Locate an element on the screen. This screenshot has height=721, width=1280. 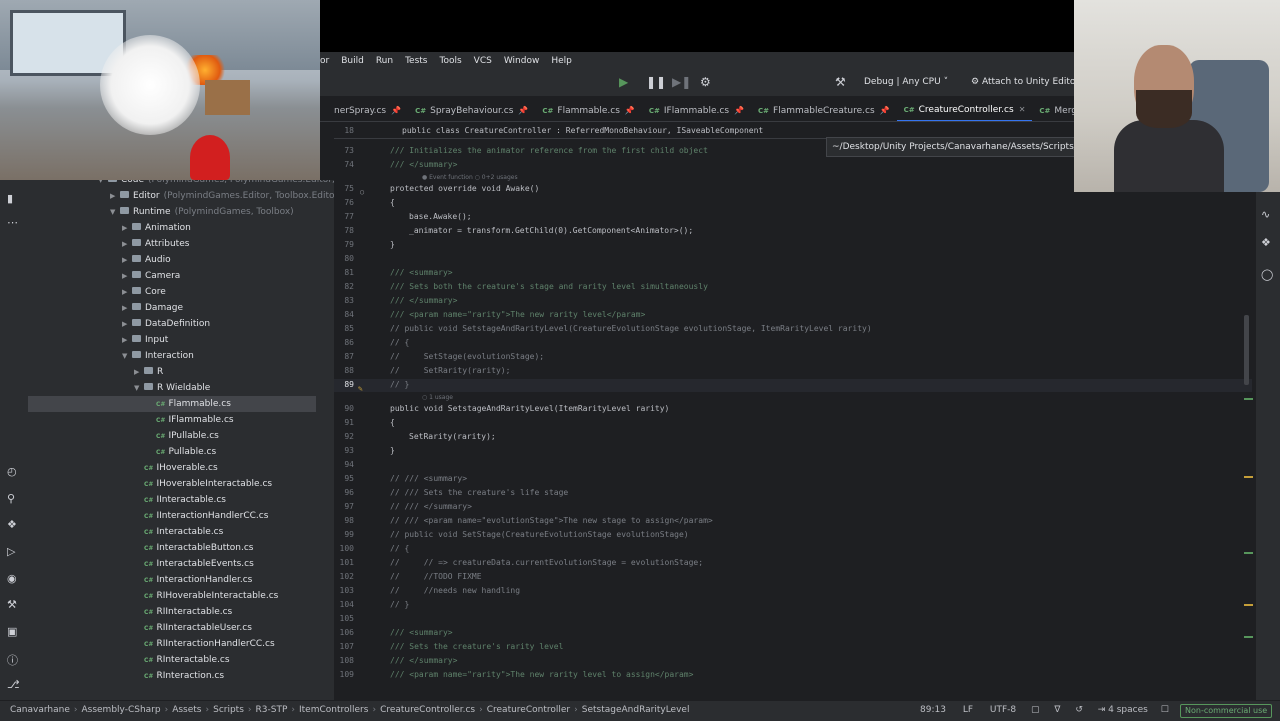
tree-folder: ▶ Camera is located at coordinates (172, 276).